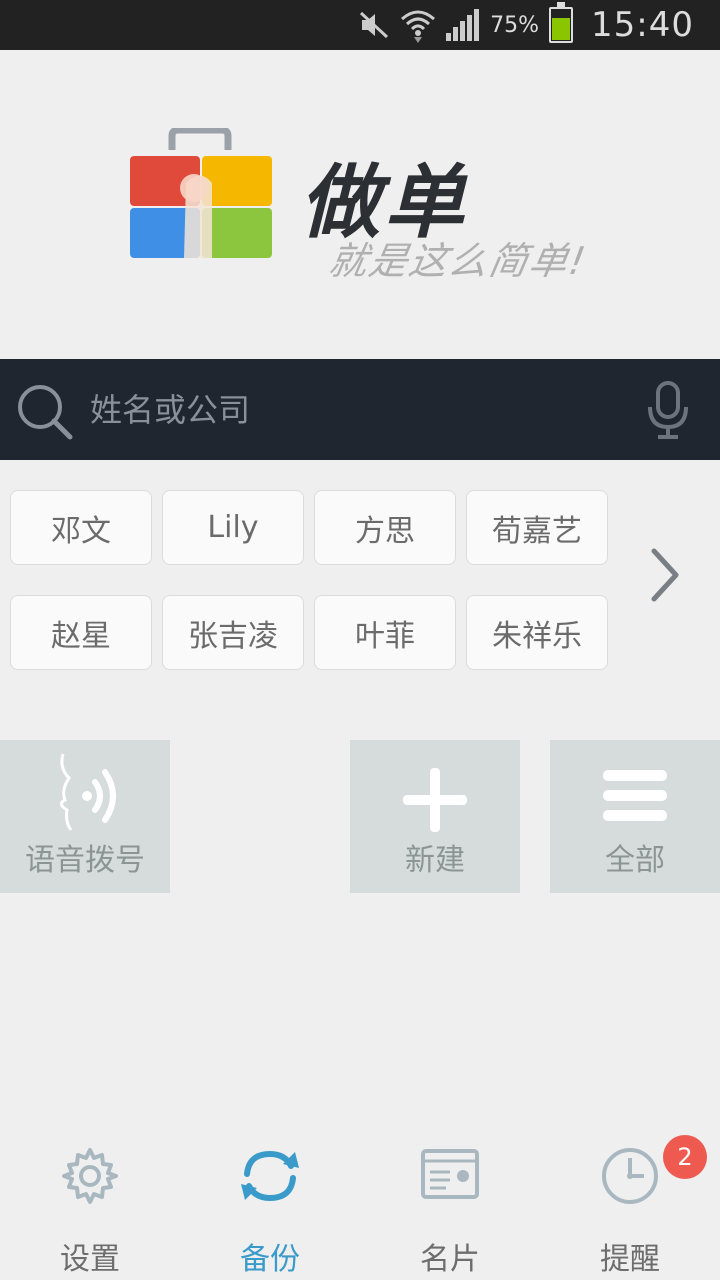 The height and width of the screenshot is (1280, 720). What do you see at coordinates (350, 410) in the screenshot?
I see `search-input` at bounding box center [350, 410].